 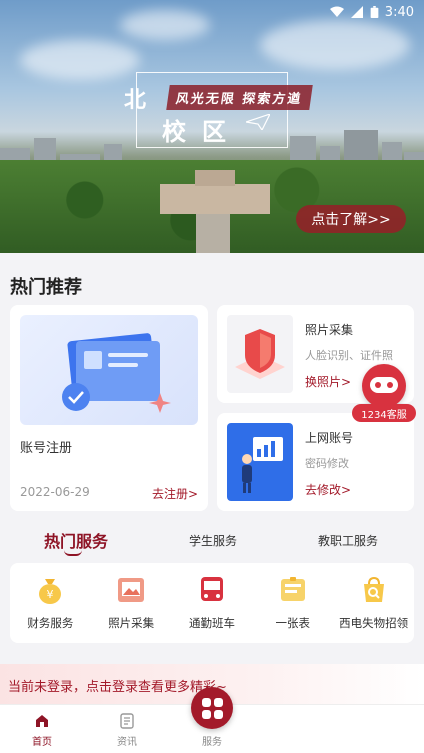 I want to click on robot-icon, so click(x=384, y=386).